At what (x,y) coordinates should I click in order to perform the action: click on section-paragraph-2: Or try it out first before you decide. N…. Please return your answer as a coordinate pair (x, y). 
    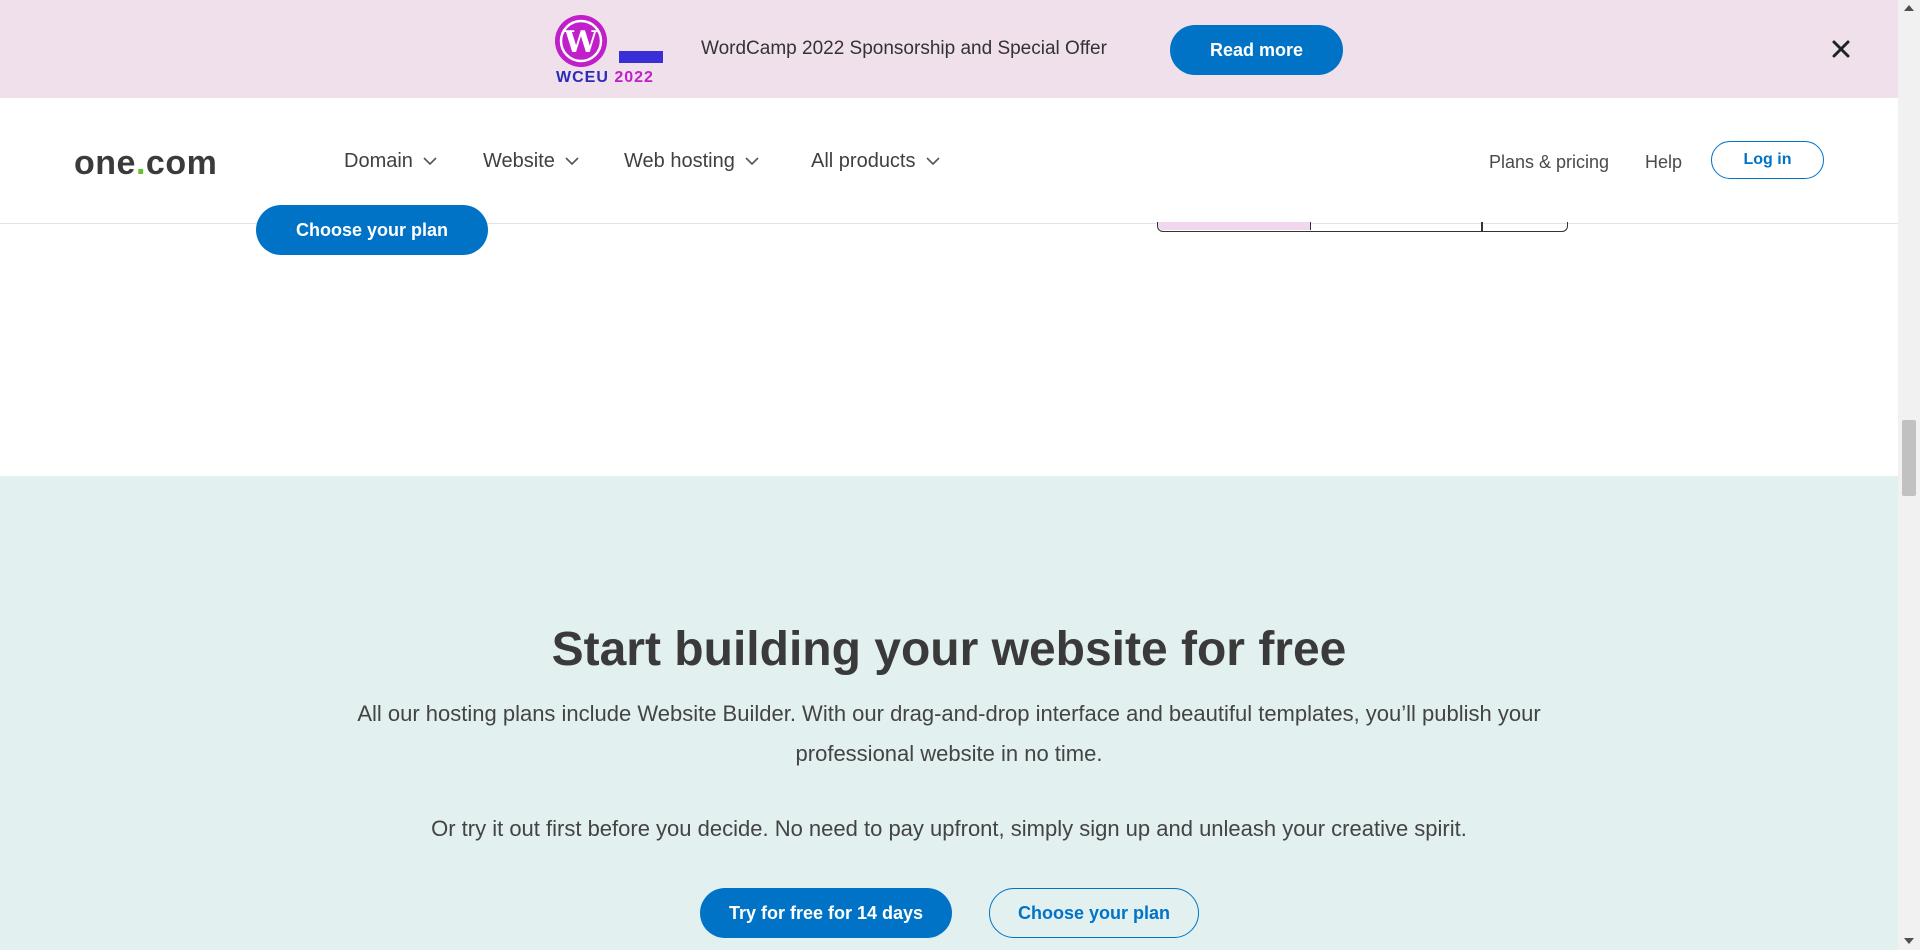
    Looking at the image, I should click on (949, 828).